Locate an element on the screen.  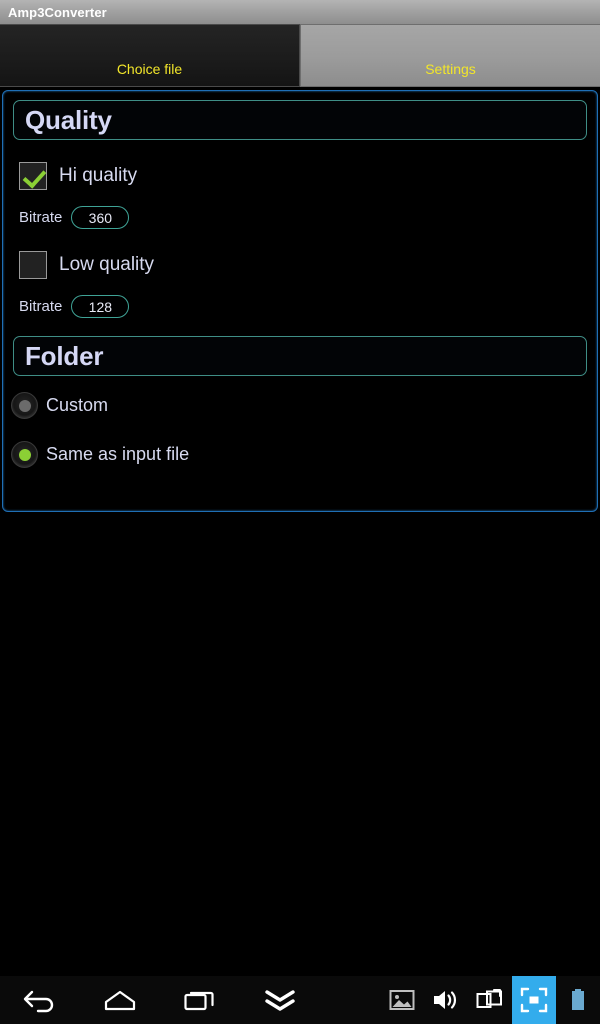
low-quality-bitrate-input: 128 is located at coordinates (100, 306).